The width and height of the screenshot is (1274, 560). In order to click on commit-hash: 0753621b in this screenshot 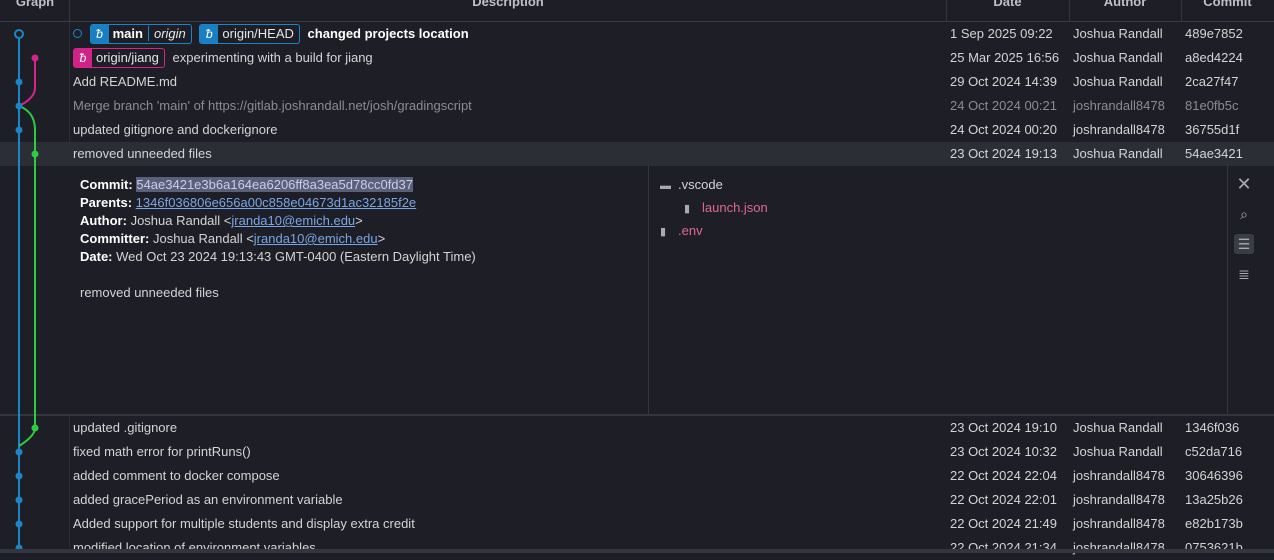, I will do `click(1214, 547)`.